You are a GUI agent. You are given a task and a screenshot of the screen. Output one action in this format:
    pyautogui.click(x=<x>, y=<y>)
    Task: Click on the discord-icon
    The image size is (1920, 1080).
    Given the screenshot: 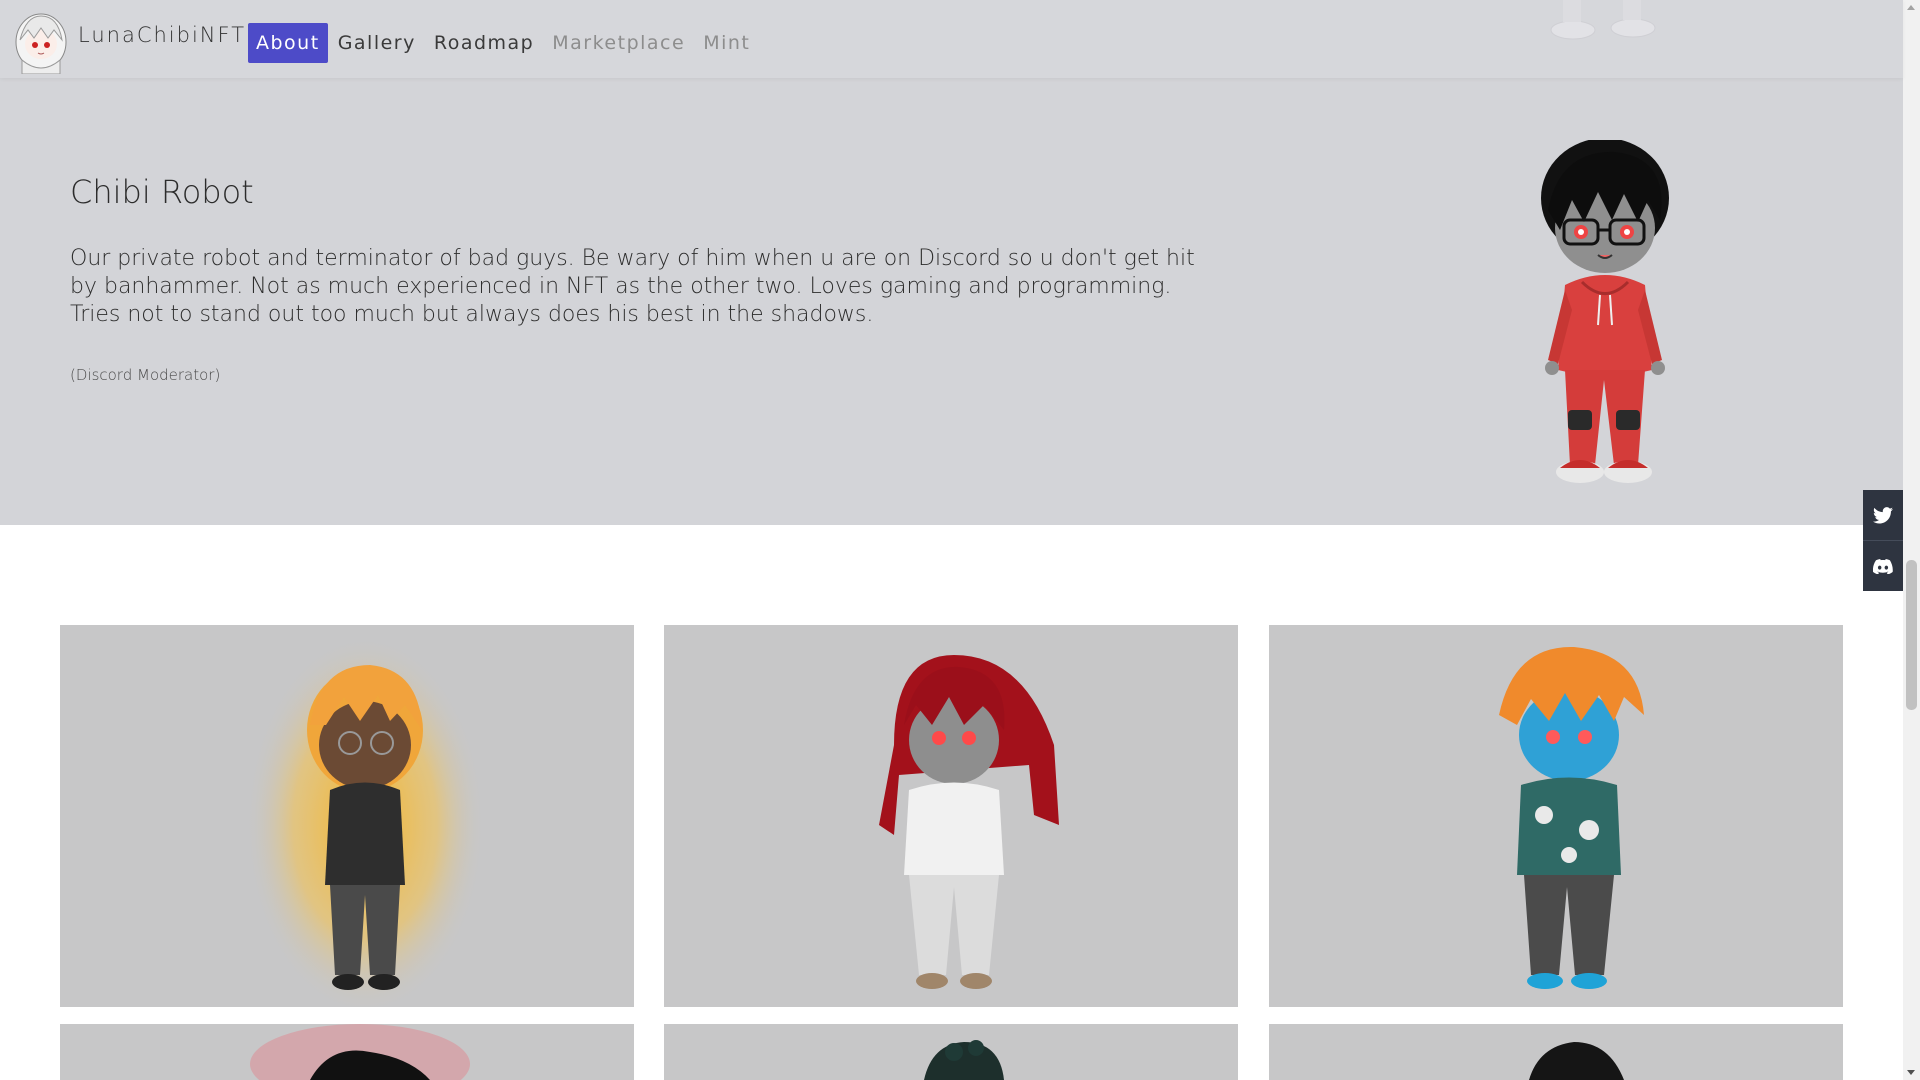 What is the action you would take?
    pyautogui.click(x=1883, y=566)
    